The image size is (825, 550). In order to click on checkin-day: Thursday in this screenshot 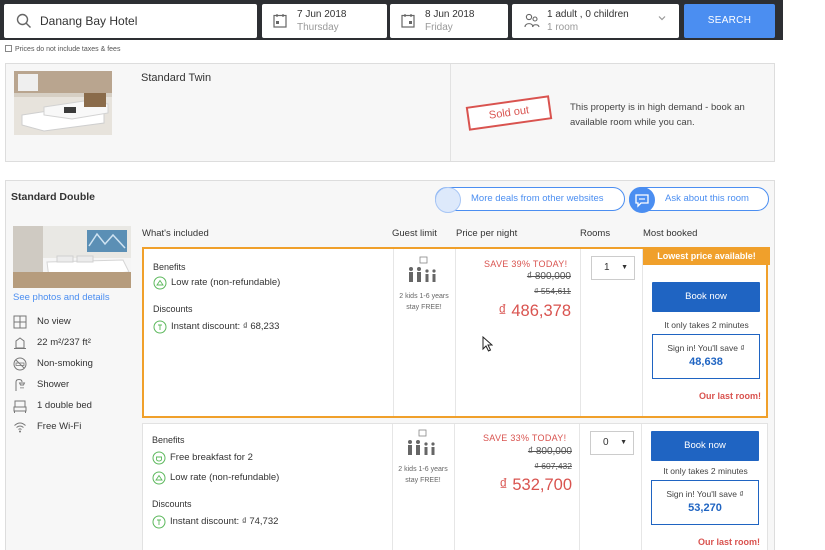, I will do `click(318, 27)`.